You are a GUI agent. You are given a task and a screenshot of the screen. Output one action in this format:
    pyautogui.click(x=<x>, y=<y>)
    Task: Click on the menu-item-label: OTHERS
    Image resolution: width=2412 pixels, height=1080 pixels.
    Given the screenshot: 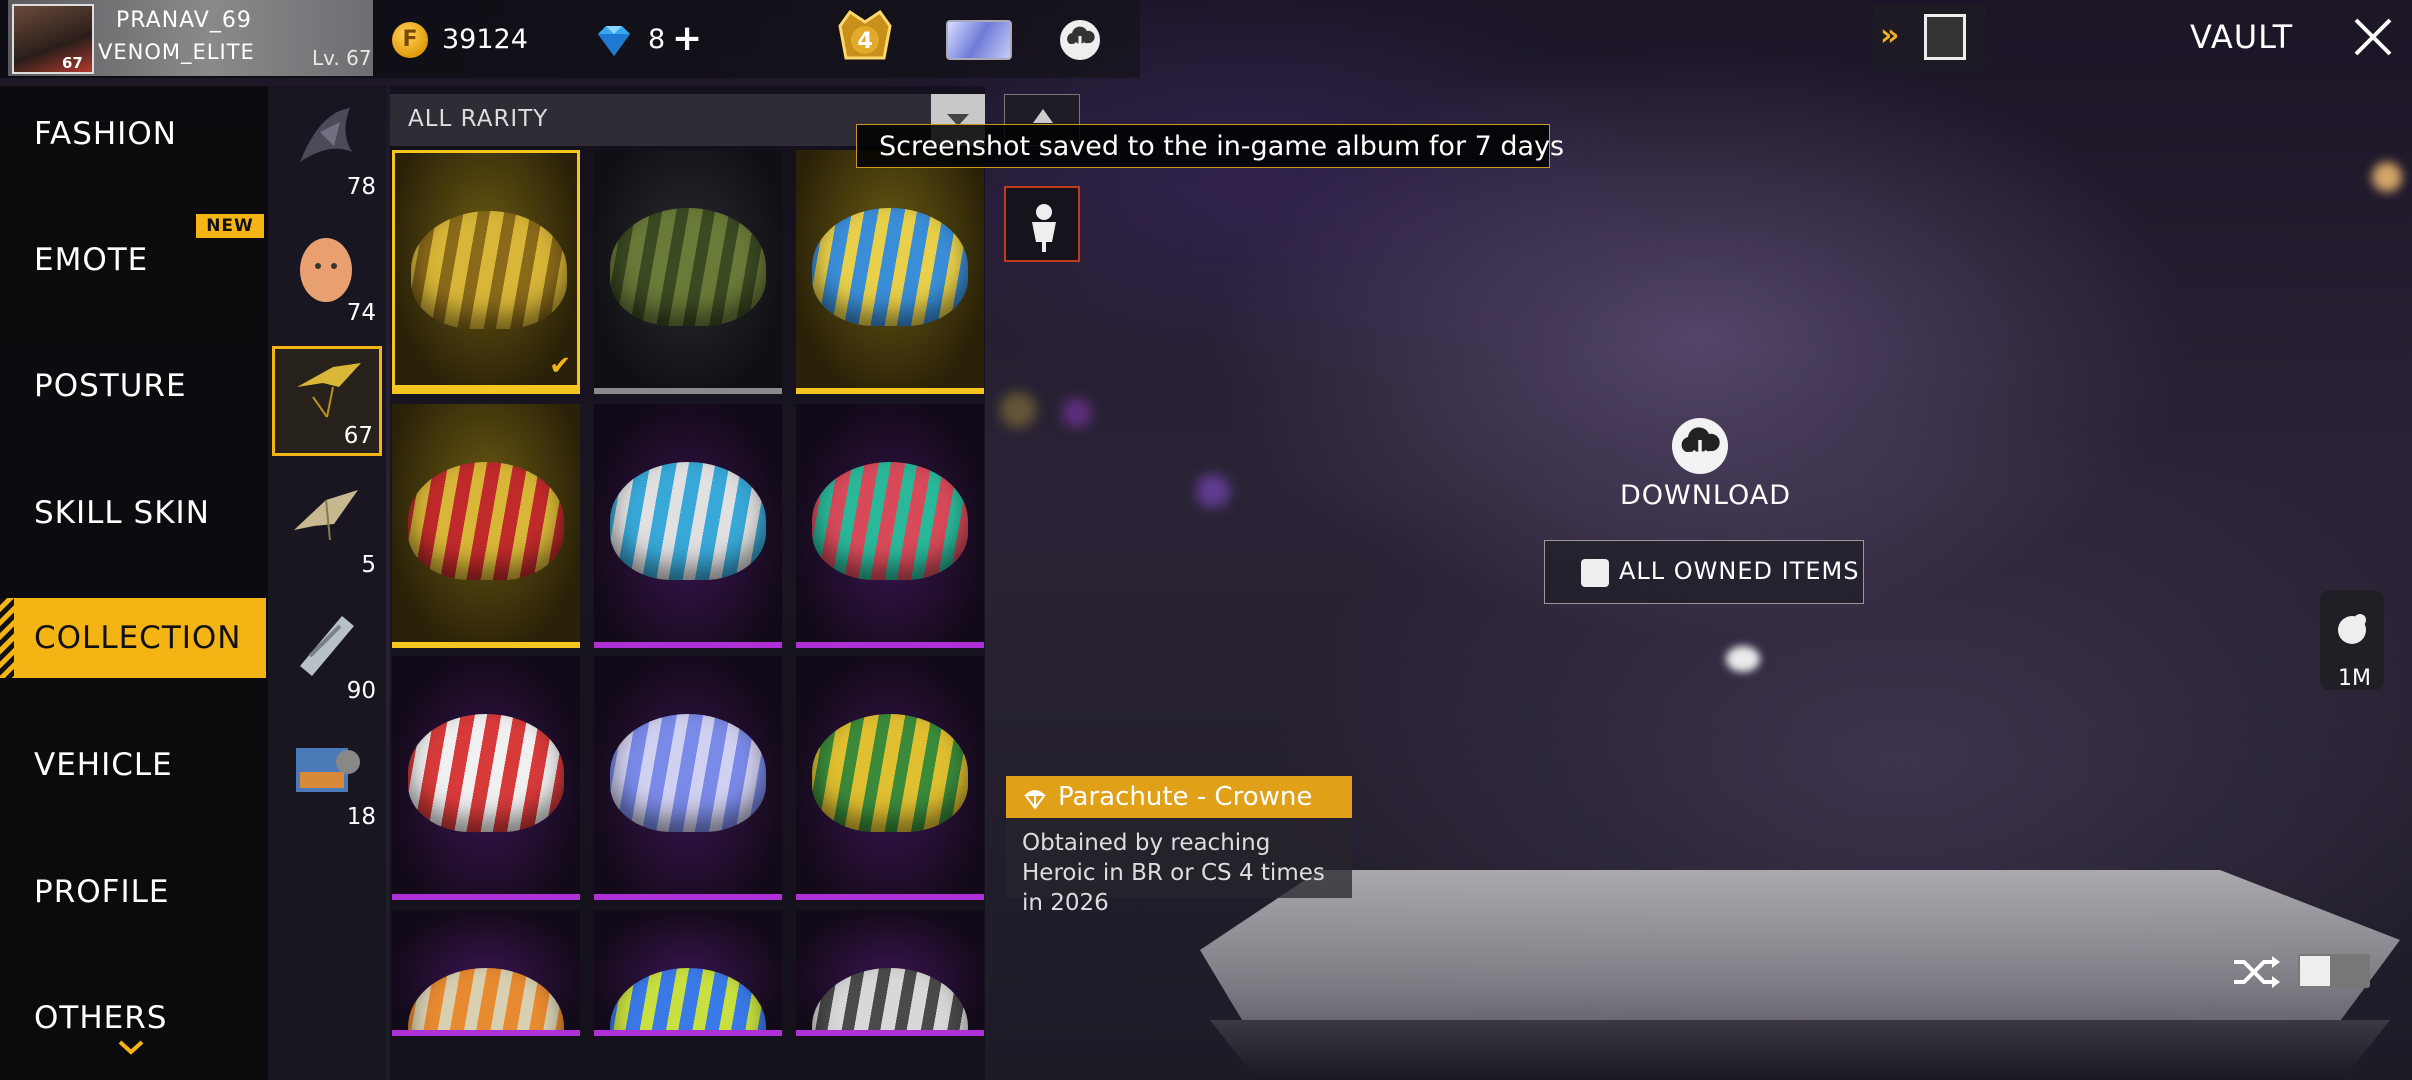 What is the action you would take?
    pyautogui.click(x=101, y=1018)
    